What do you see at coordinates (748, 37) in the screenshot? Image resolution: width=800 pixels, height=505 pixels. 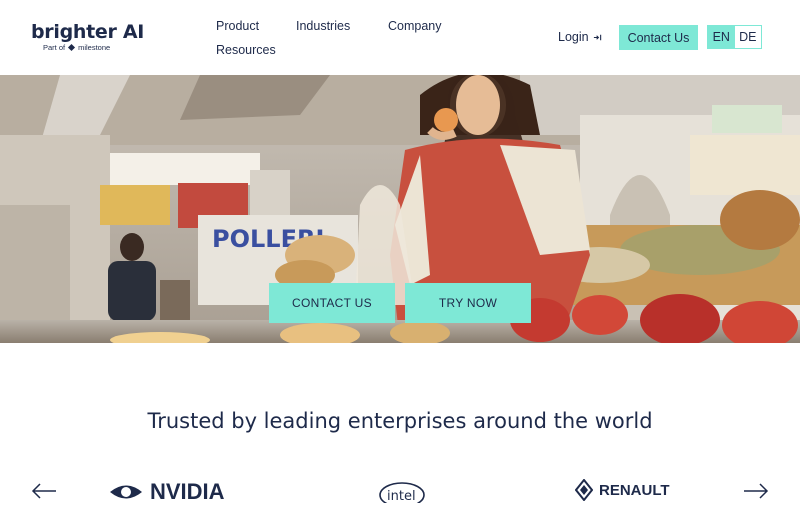 I see `lang-de-option: DE` at bounding box center [748, 37].